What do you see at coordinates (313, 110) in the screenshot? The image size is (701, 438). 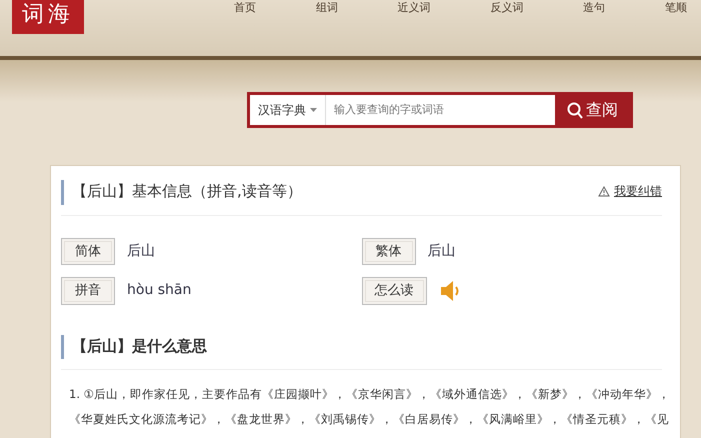 I see `caret-icon` at bounding box center [313, 110].